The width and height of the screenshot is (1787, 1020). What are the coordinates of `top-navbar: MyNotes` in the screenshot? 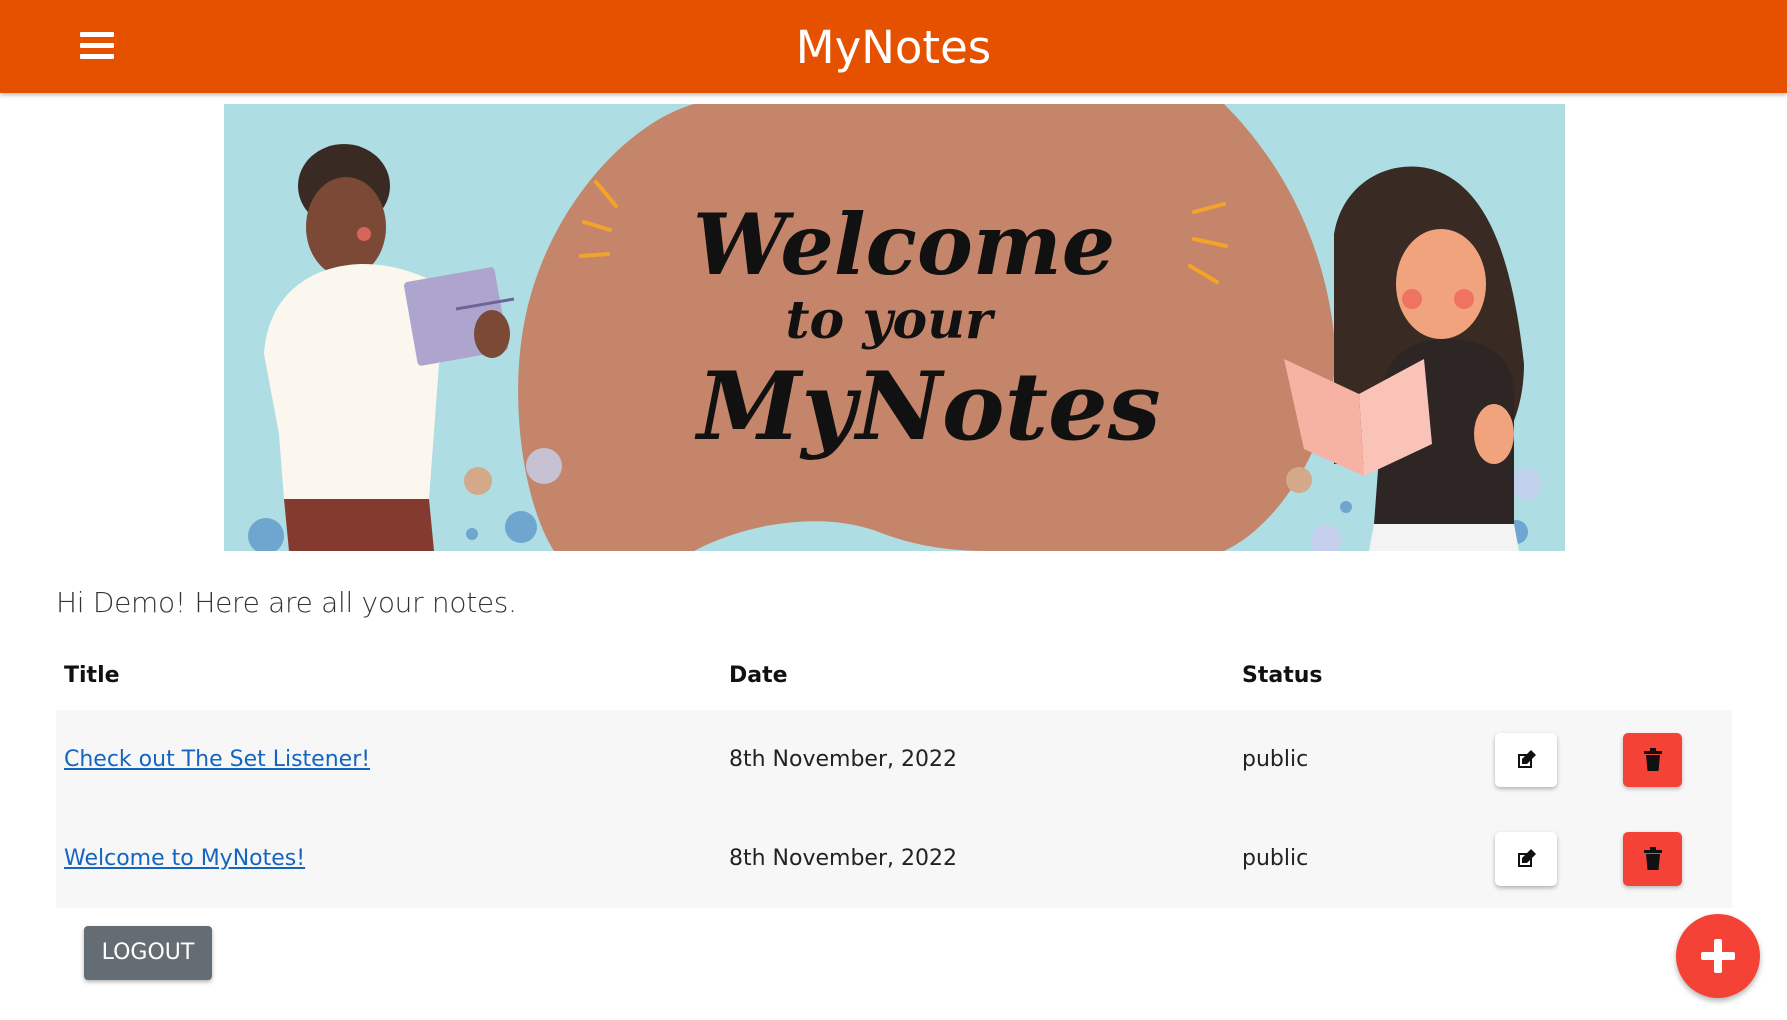 It's located at (893, 46).